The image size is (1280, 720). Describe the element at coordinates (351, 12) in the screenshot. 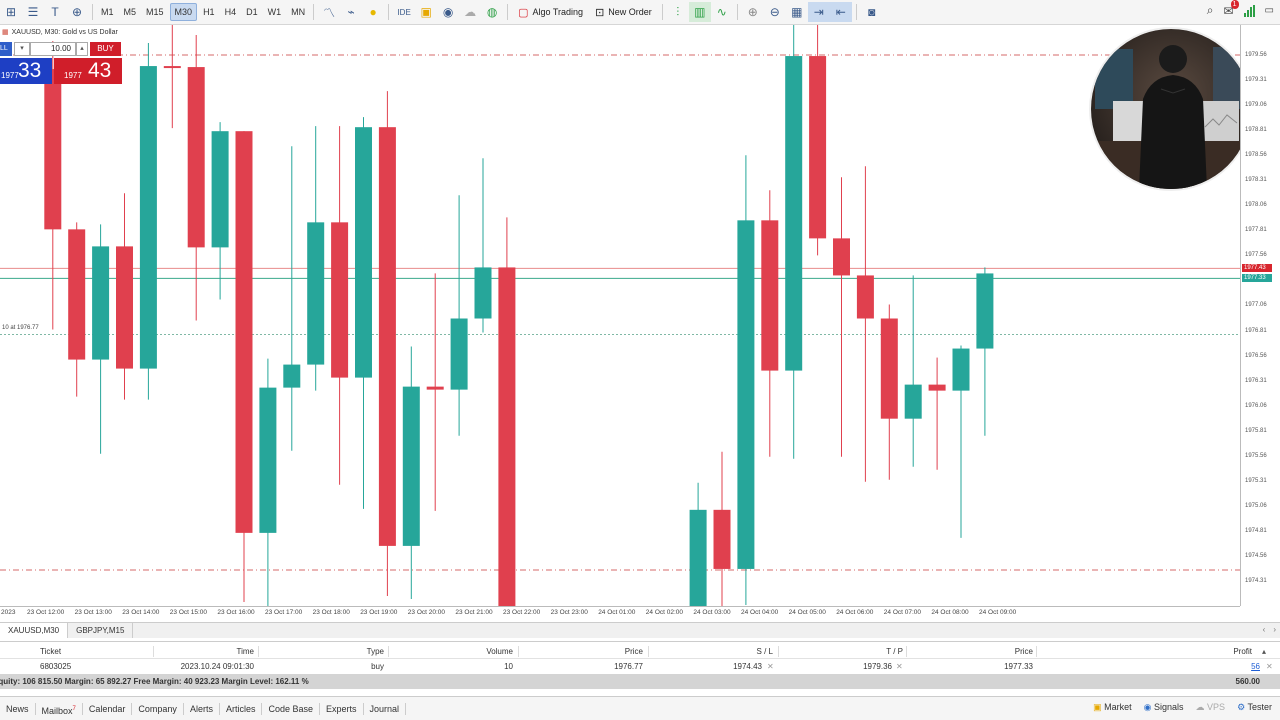

I see `indicators-icon: ⌁` at that location.